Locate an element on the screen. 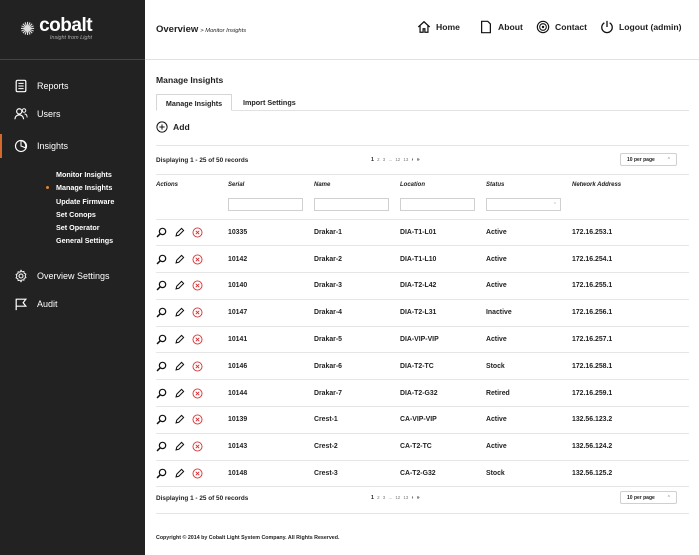  home-link: Home is located at coordinates (438, 27).